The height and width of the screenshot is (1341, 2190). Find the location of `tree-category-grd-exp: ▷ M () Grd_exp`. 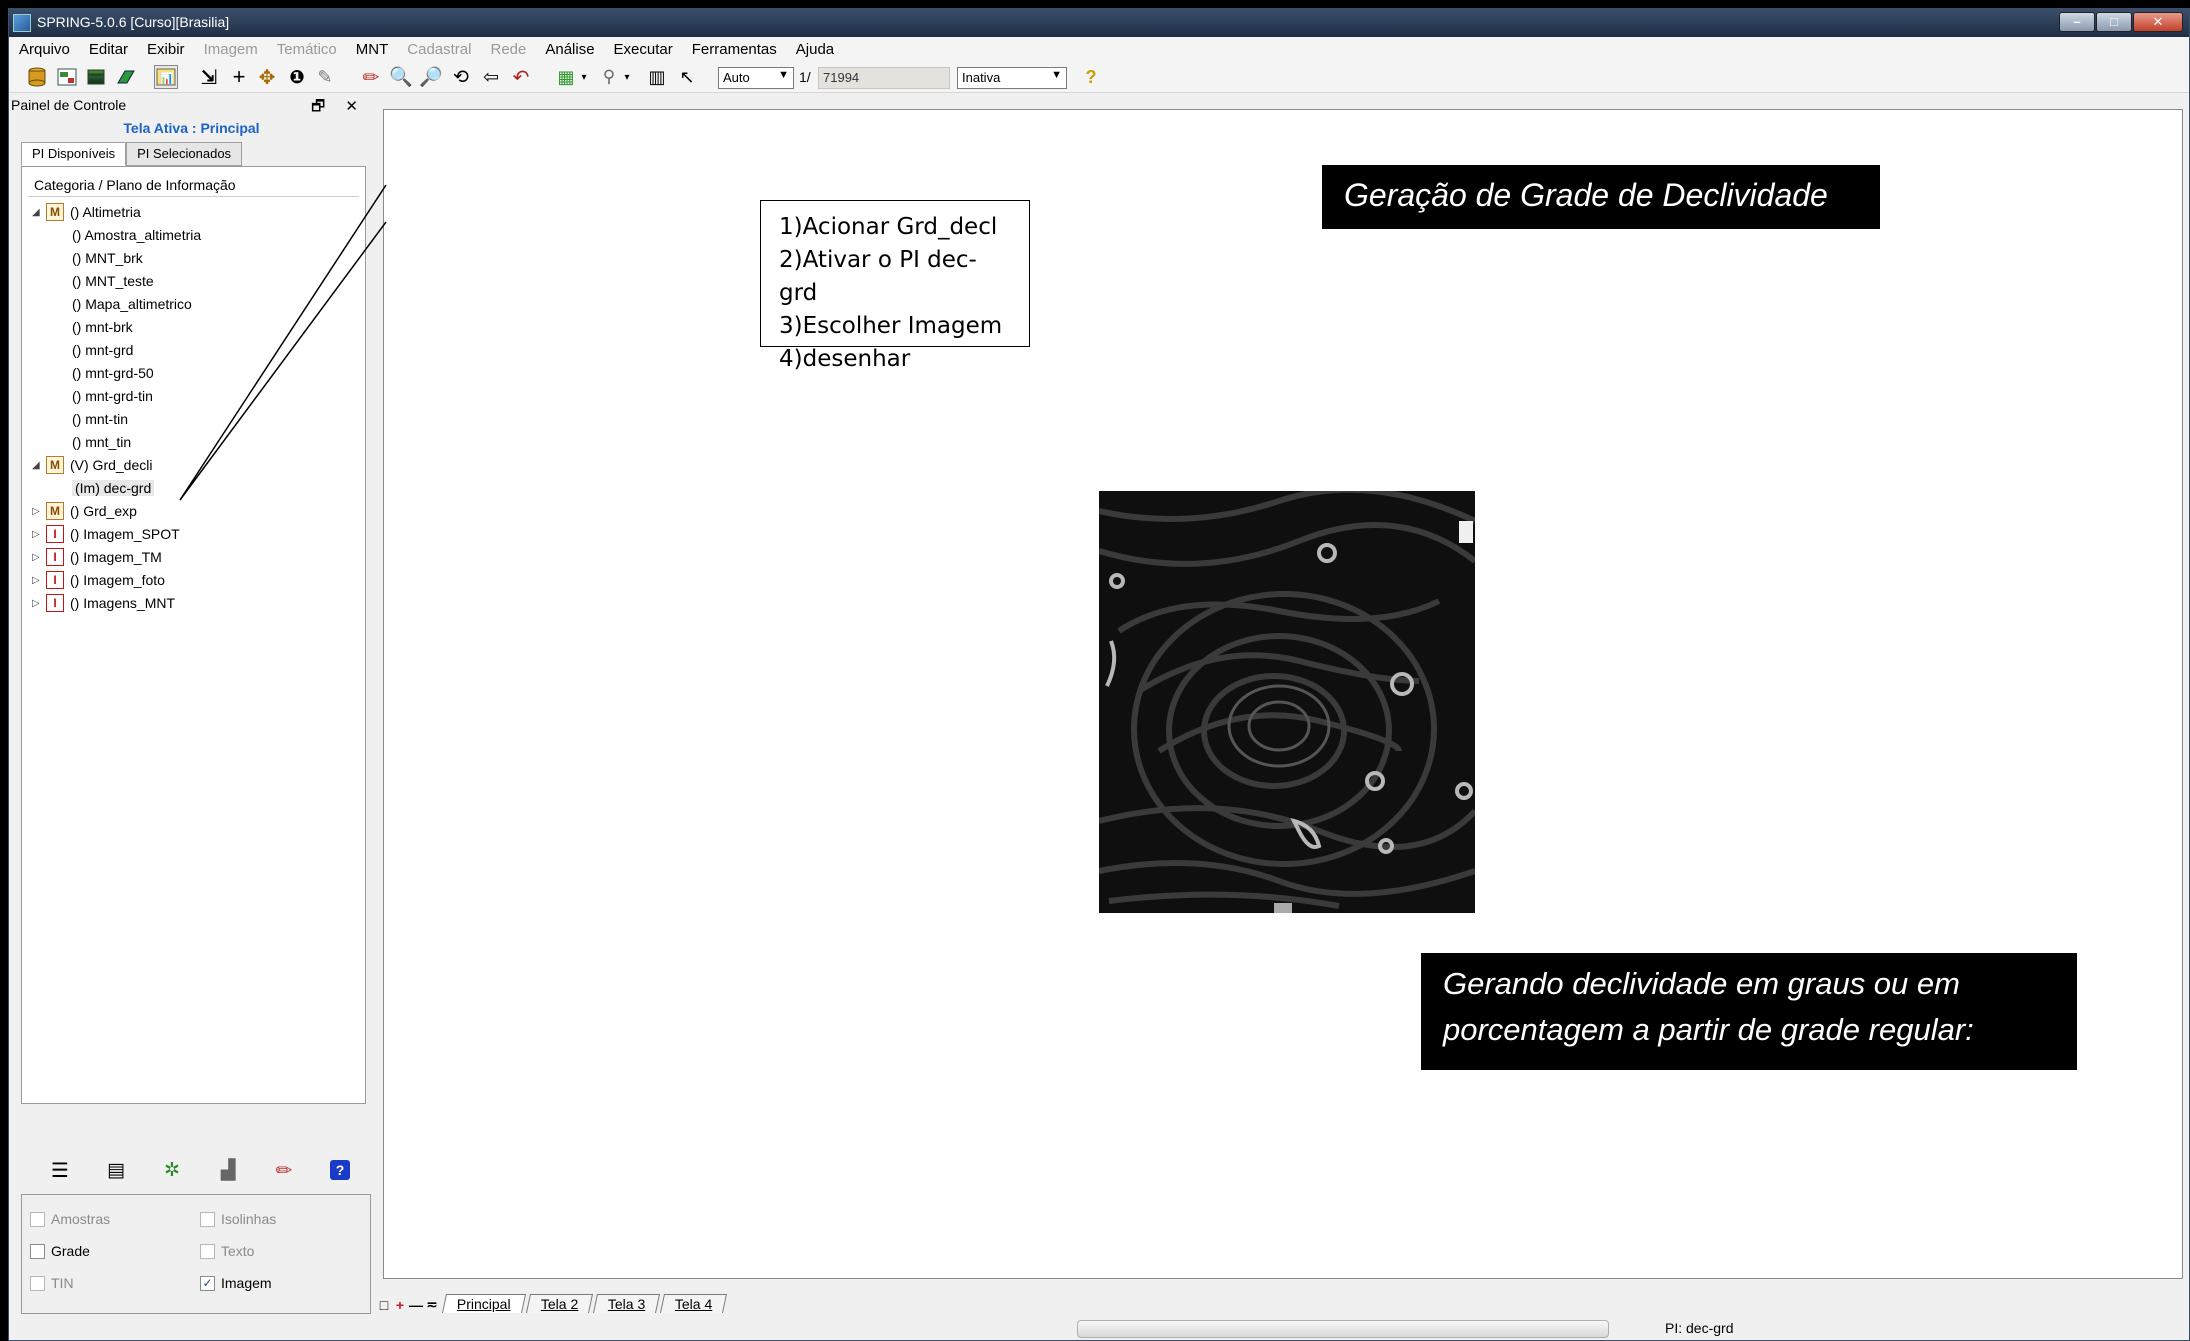

tree-category-grd-exp: ▷ M () Grd_exp is located at coordinates (84, 511).